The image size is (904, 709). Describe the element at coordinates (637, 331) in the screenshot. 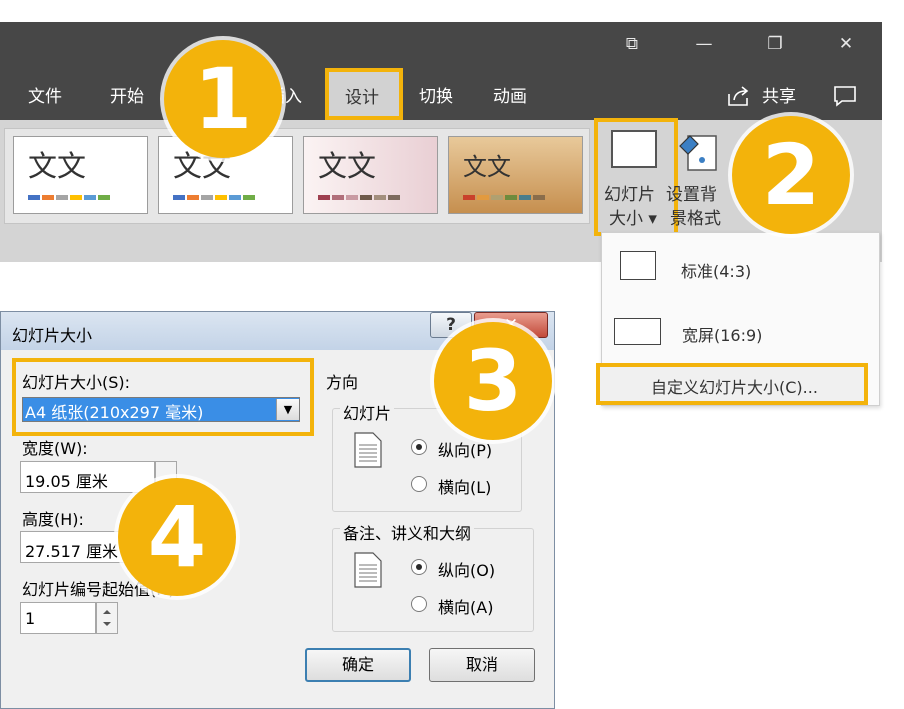

I see `widescreen-ratio-icon` at that location.